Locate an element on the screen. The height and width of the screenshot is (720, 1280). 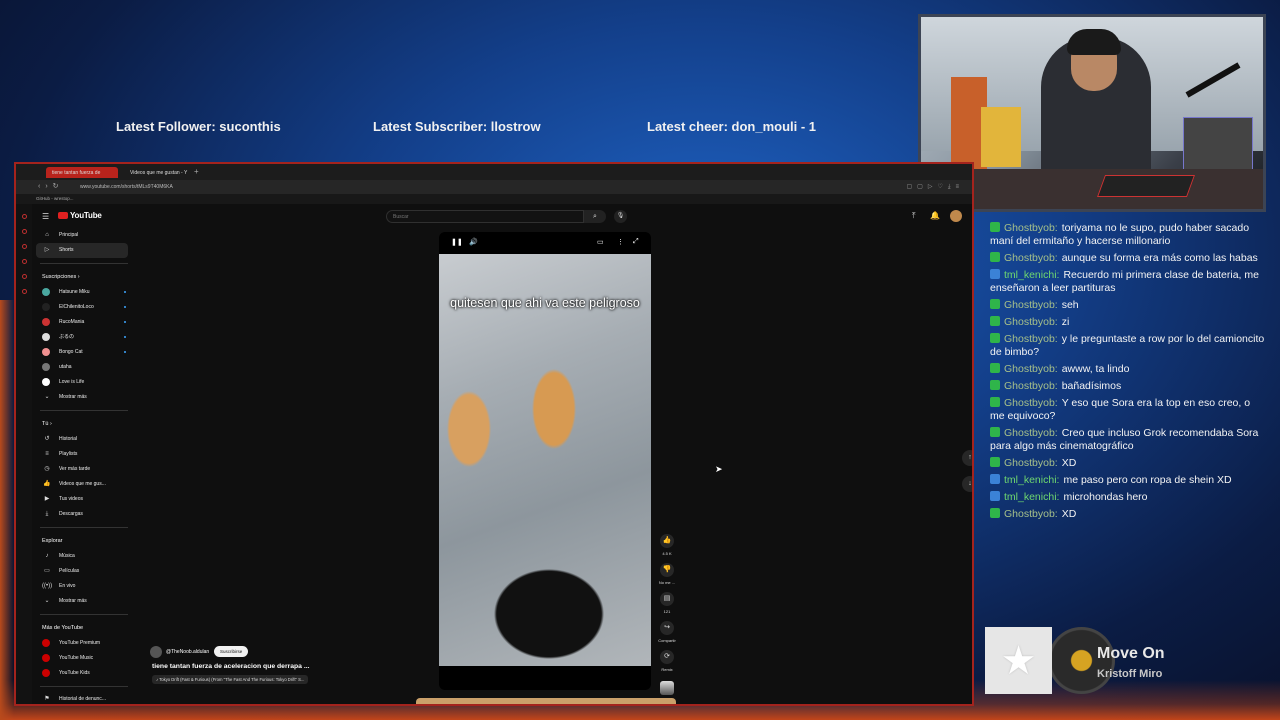
dislike-icon: 👎 is located at coordinates (667, 570).